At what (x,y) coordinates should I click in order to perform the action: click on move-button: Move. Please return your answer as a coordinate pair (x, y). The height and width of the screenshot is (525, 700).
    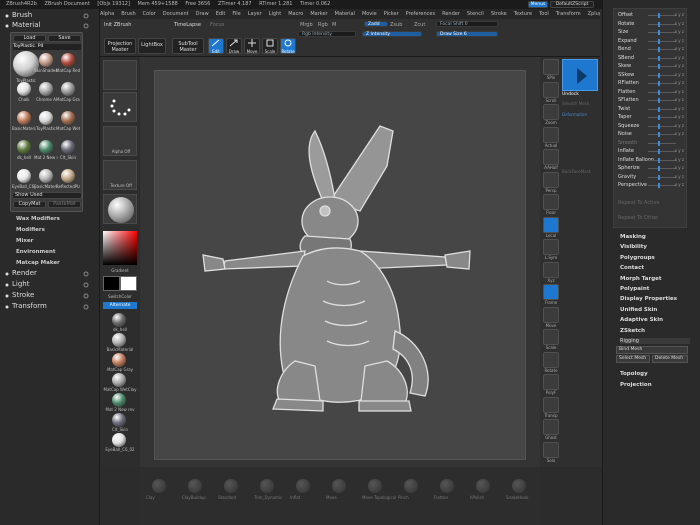
    Looking at the image, I should click on (252, 46).